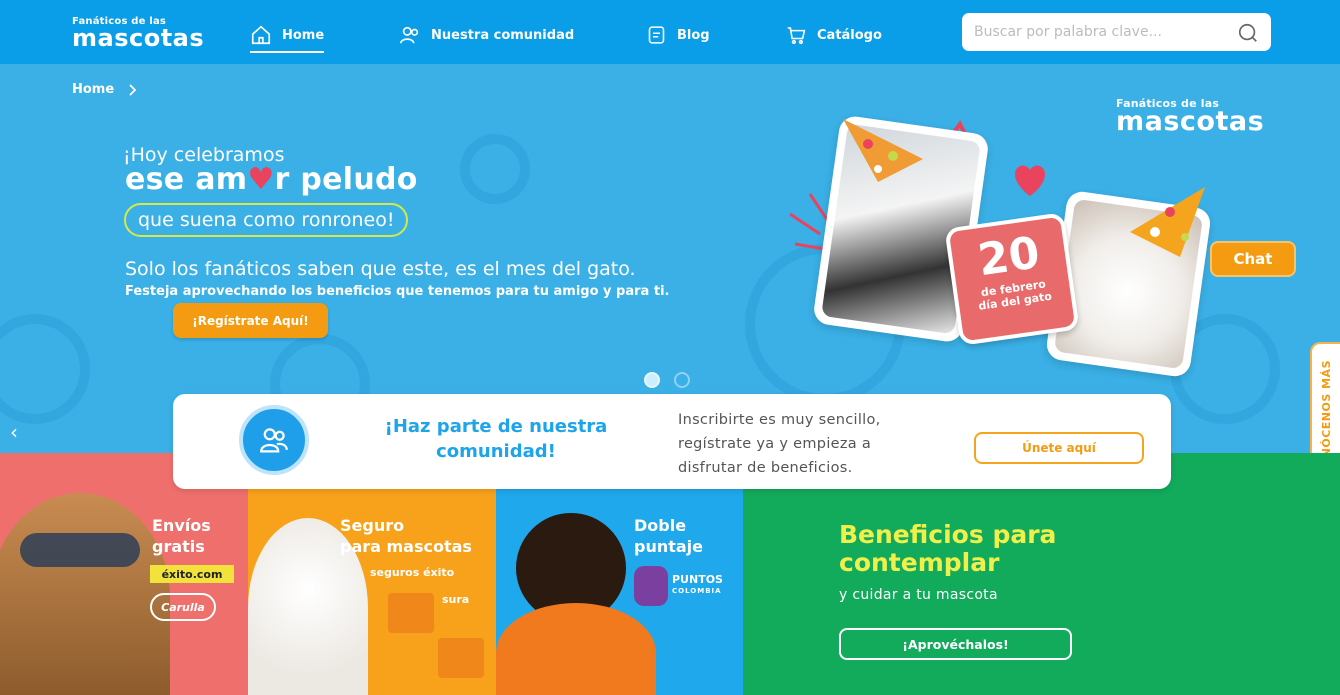 The width and height of the screenshot is (1340, 695). Describe the element at coordinates (849, 35) in the screenshot. I see `nav-catalog-label: Catálogo` at that location.